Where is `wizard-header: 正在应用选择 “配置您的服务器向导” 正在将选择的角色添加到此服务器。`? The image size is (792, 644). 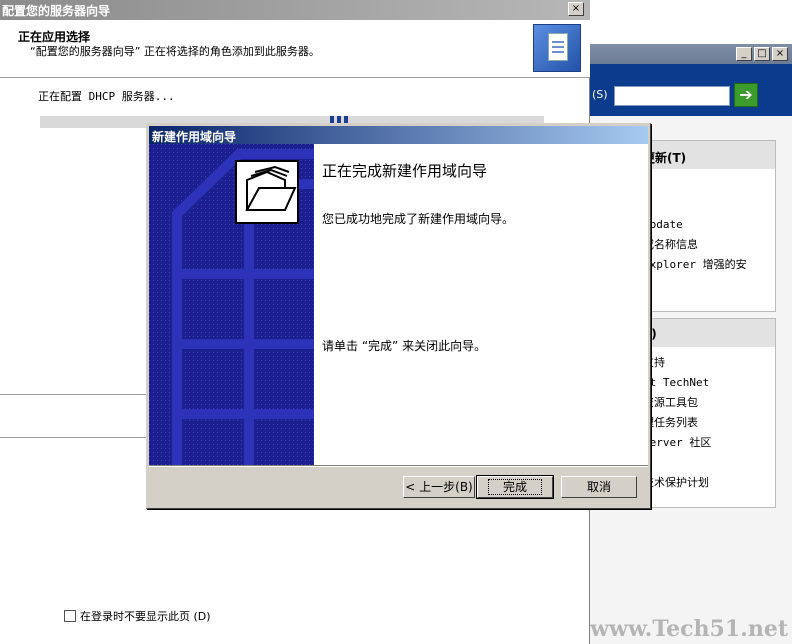 wizard-header: 正在应用选择 “配置您的服务器向导” 正在将选择的角色添加到此服务器。 is located at coordinates (295, 49).